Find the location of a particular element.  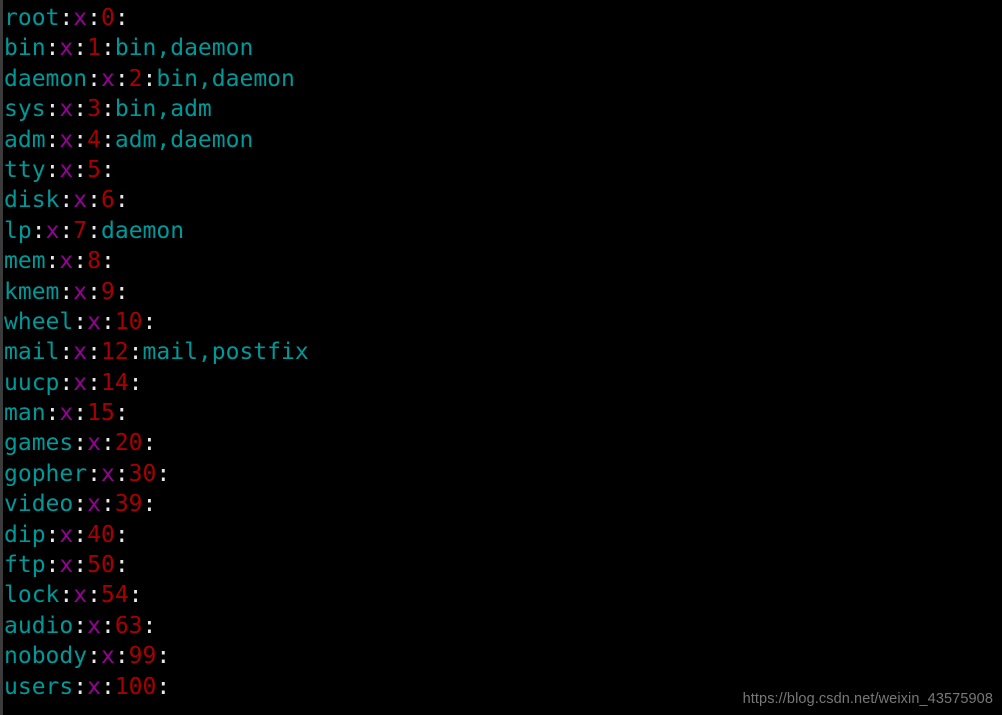

group-gid: 4 is located at coordinates (94, 139).